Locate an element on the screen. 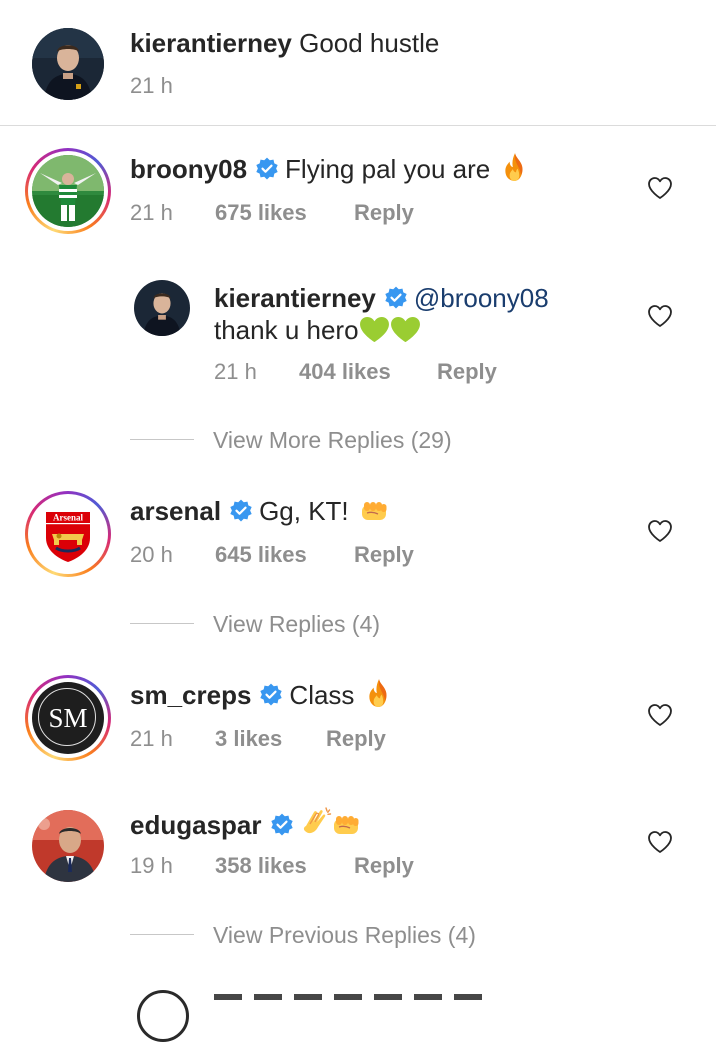 This screenshot has width=716, height=1042. caption-username: kierantierney is located at coordinates (211, 43).